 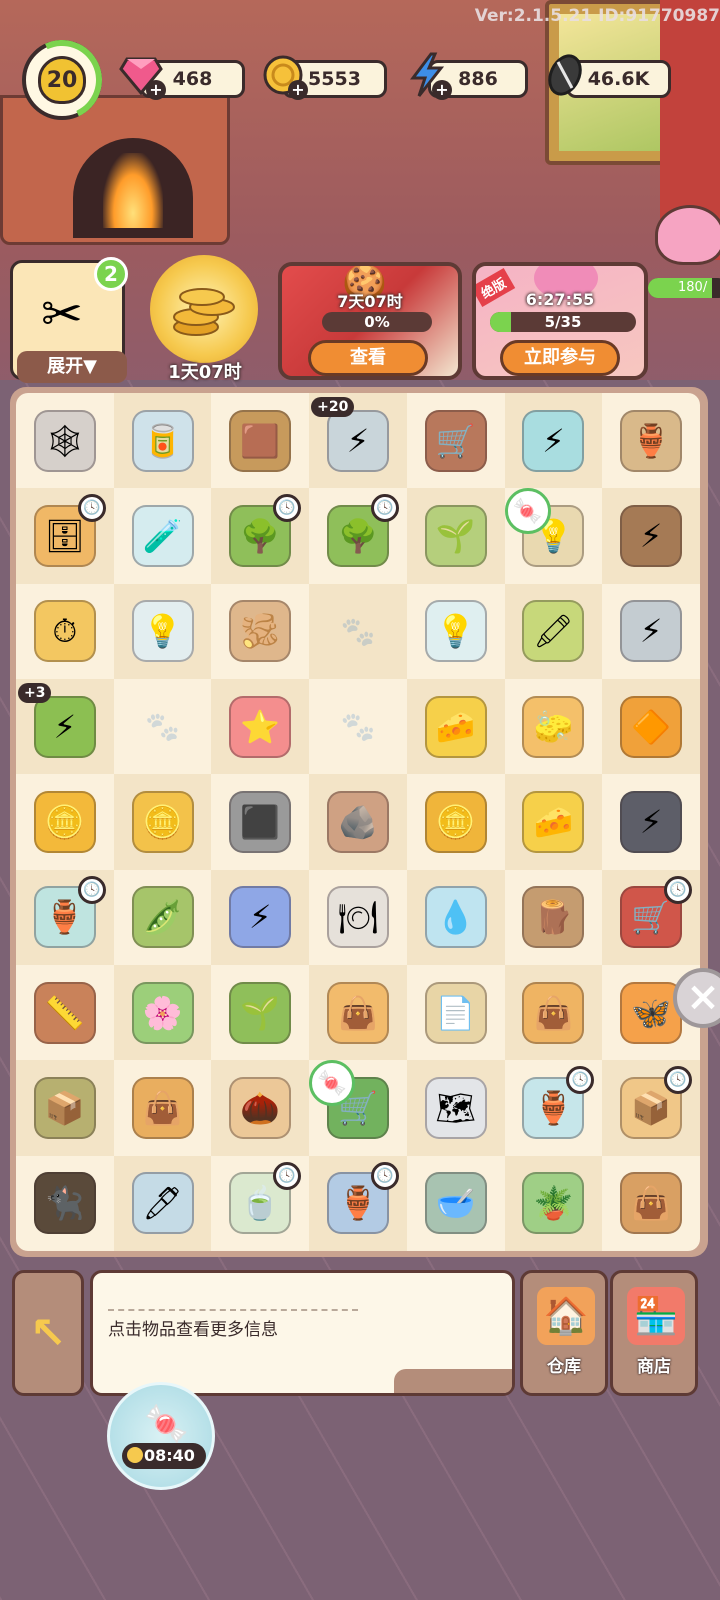 I want to click on board-cell: ⚡ +20, so click(x=358, y=441).